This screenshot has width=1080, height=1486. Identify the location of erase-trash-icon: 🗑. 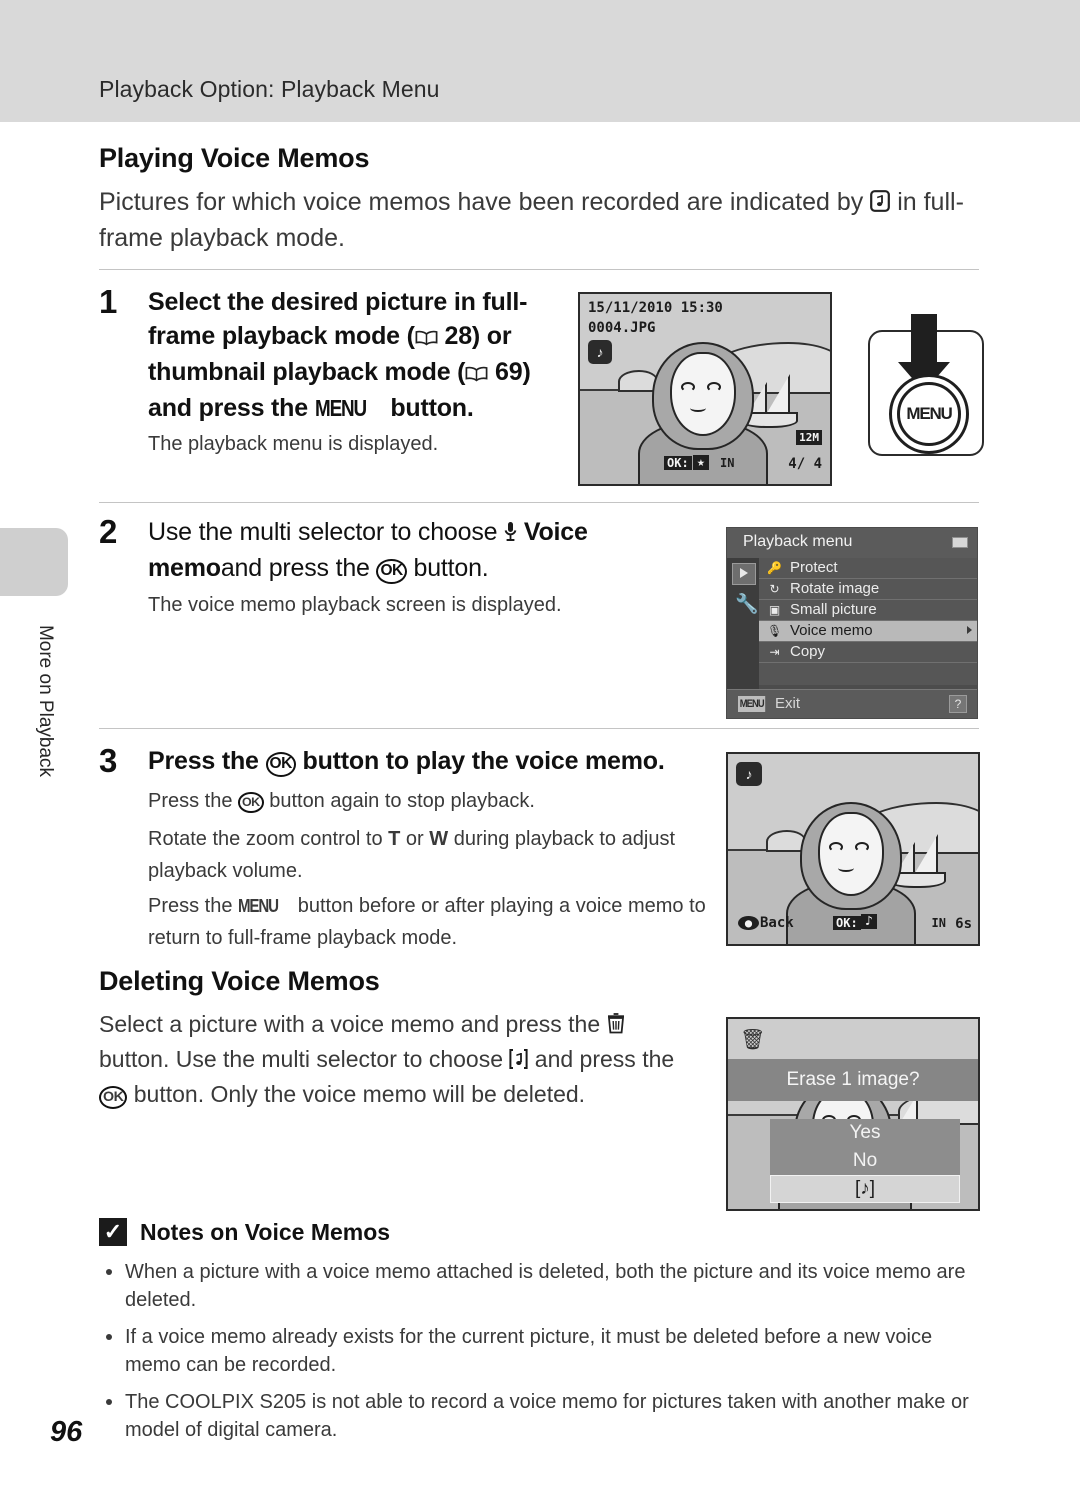
(753, 1040).